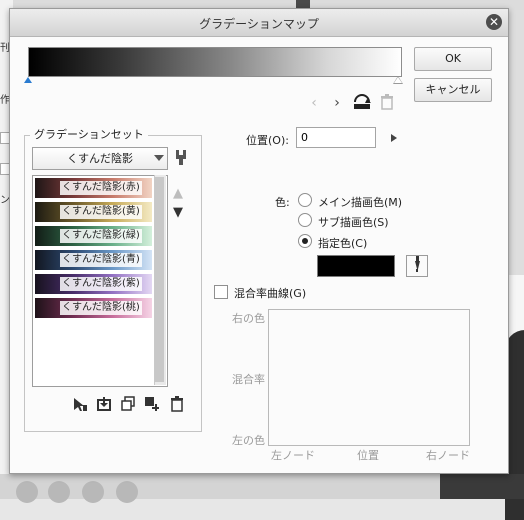  What do you see at coordinates (369, 377) in the screenshot?
I see `blend-curve-graph` at bounding box center [369, 377].